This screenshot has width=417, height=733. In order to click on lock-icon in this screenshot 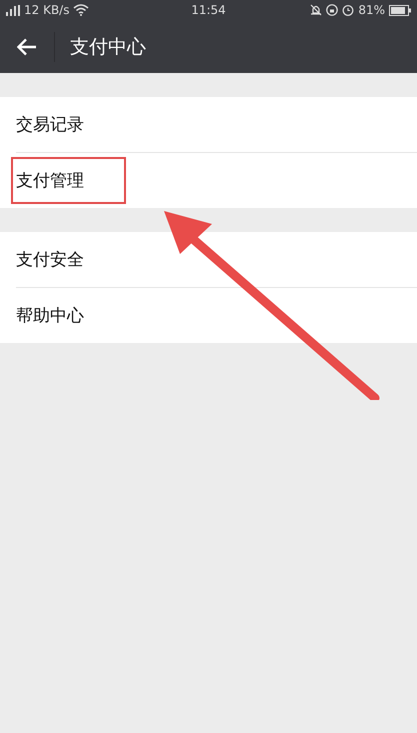, I will do `click(332, 10)`.